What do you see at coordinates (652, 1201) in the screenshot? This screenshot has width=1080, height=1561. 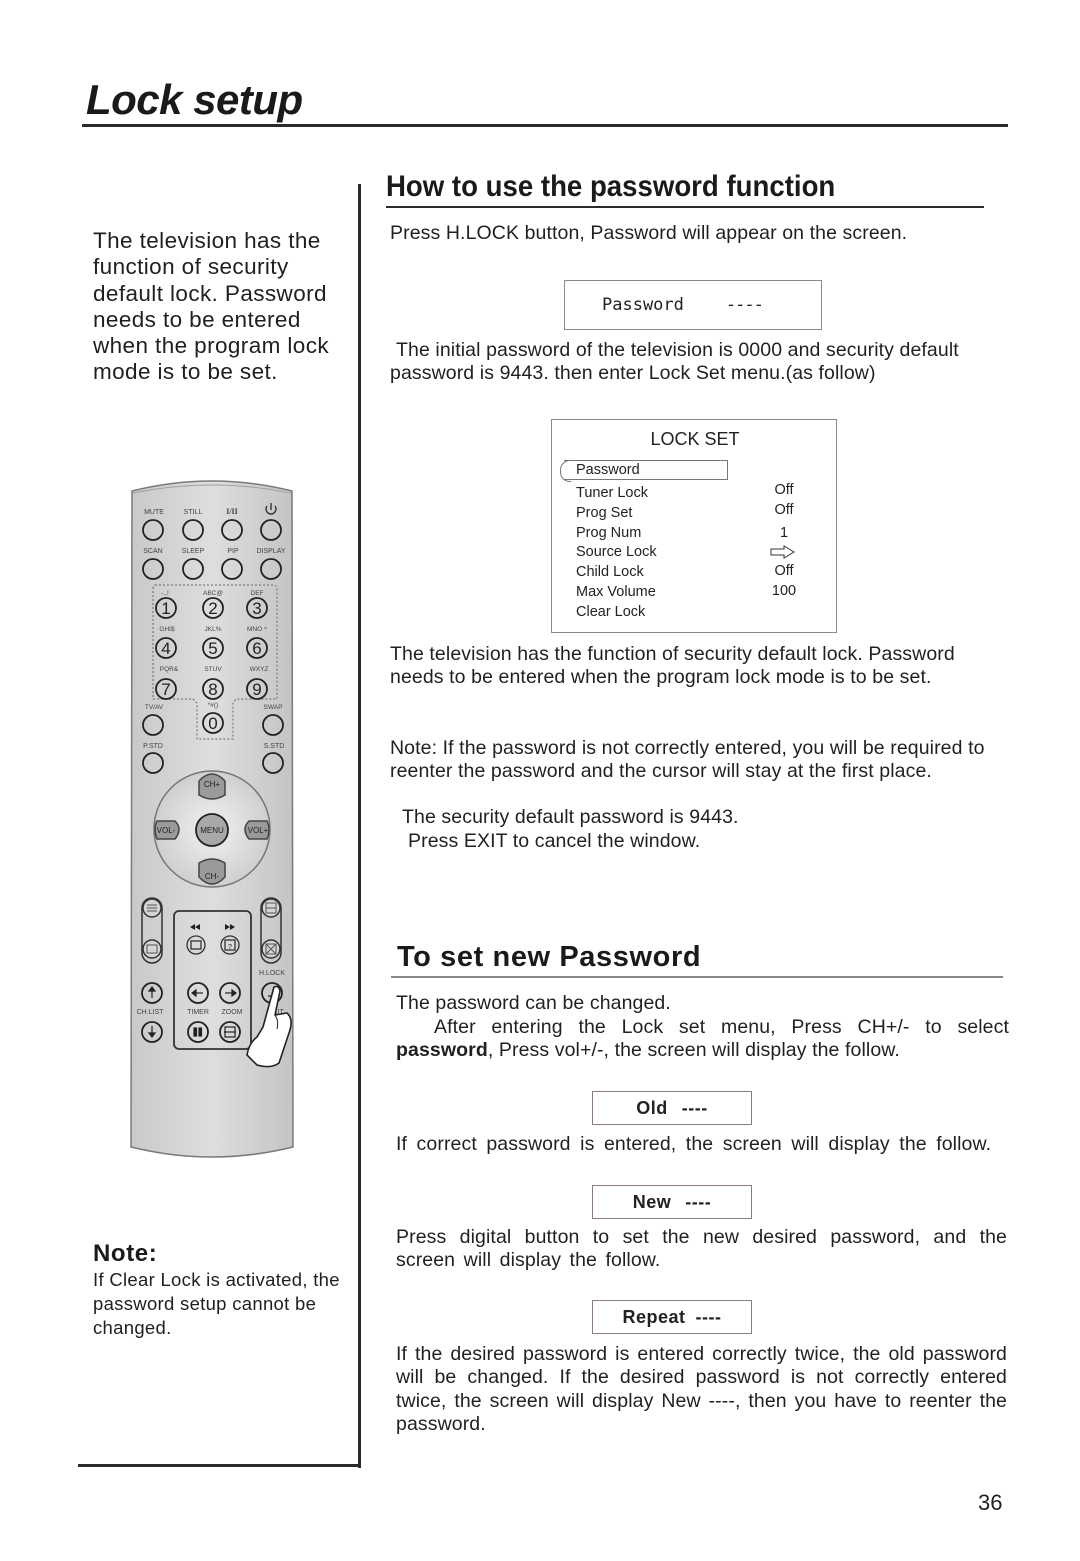 I see `new-password-label: New` at bounding box center [652, 1201].